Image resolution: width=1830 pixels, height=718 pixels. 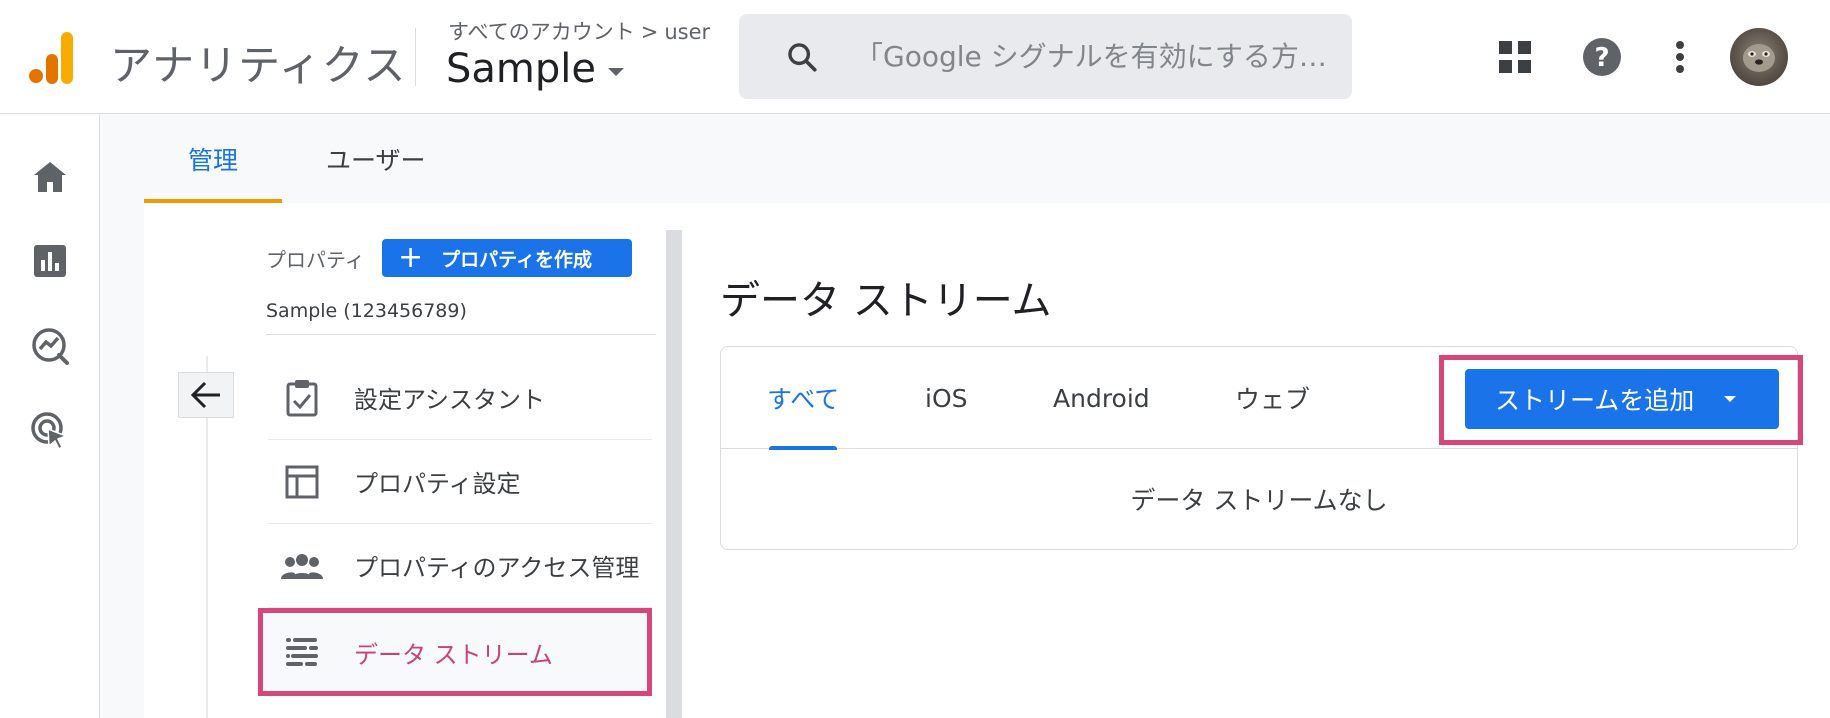 I want to click on back-button, so click(x=206, y=395).